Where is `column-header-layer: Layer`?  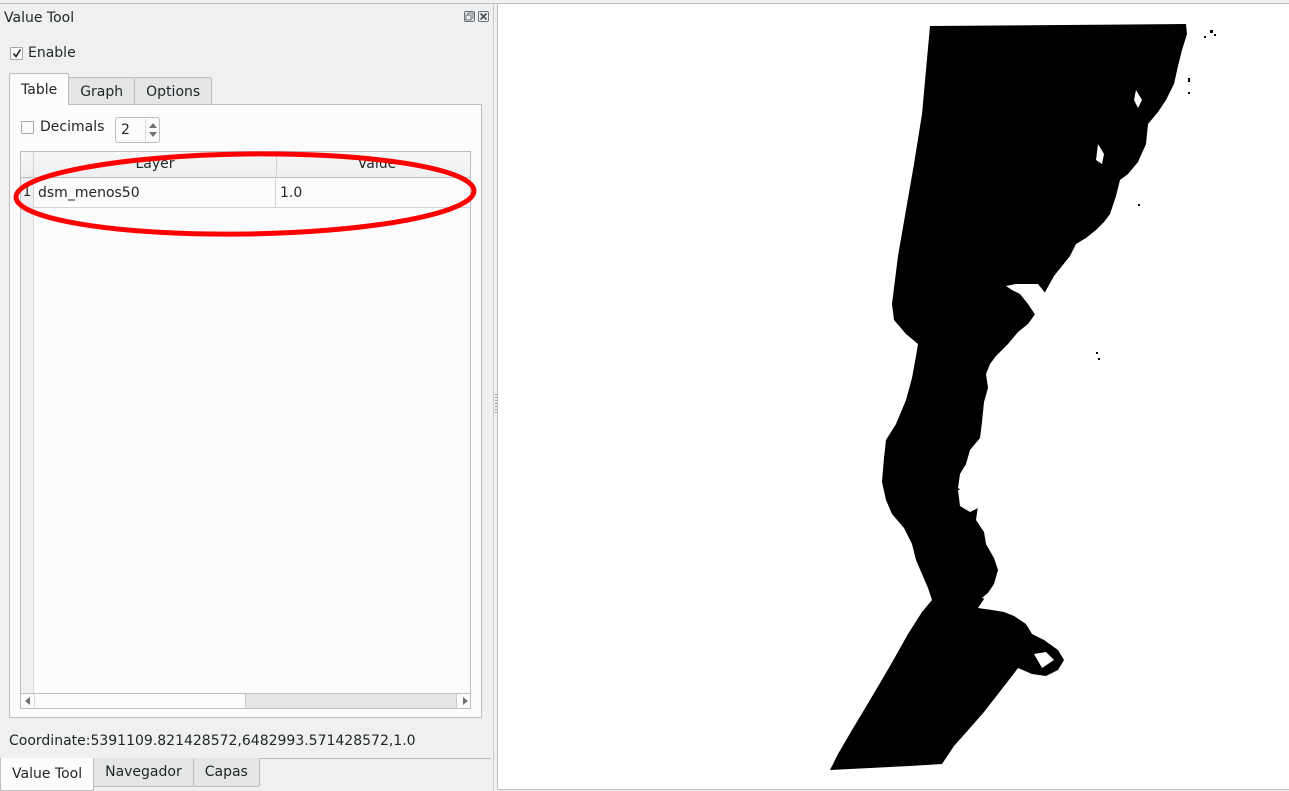 column-header-layer: Layer is located at coordinates (155, 164).